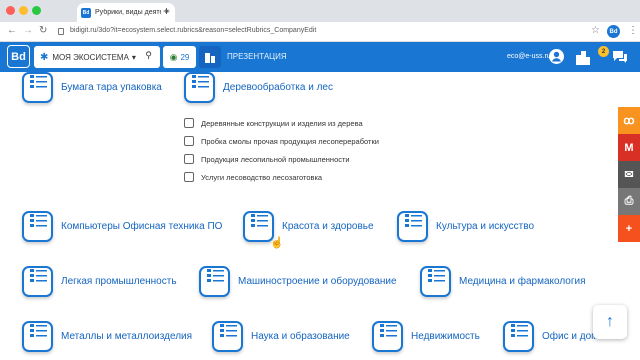 Image resolution: width=640 pixels, height=360 pixels. Describe the element at coordinates (173, 56) in the screenshot. I see `eye-icon: ◉` at that location.